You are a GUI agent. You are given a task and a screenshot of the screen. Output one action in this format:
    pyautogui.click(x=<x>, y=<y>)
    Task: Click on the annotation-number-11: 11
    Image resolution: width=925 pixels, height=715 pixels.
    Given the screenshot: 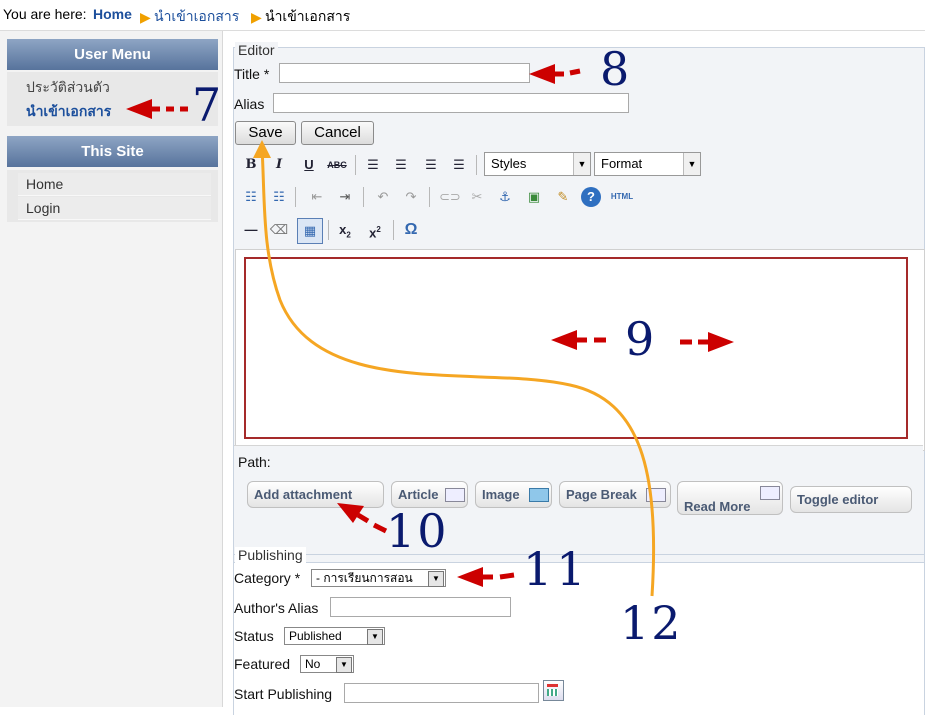 What is the action you would take?
    pyautogui.click(x=556, y=569)
    